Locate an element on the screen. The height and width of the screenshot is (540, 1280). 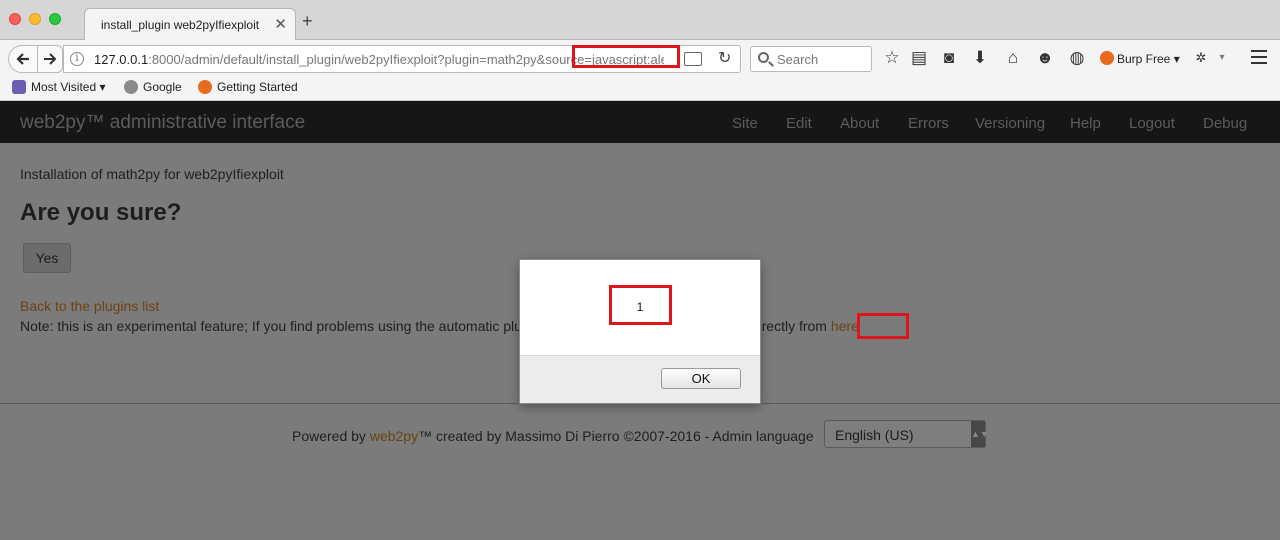
burp-icon is located at coordinates (1107, 58).